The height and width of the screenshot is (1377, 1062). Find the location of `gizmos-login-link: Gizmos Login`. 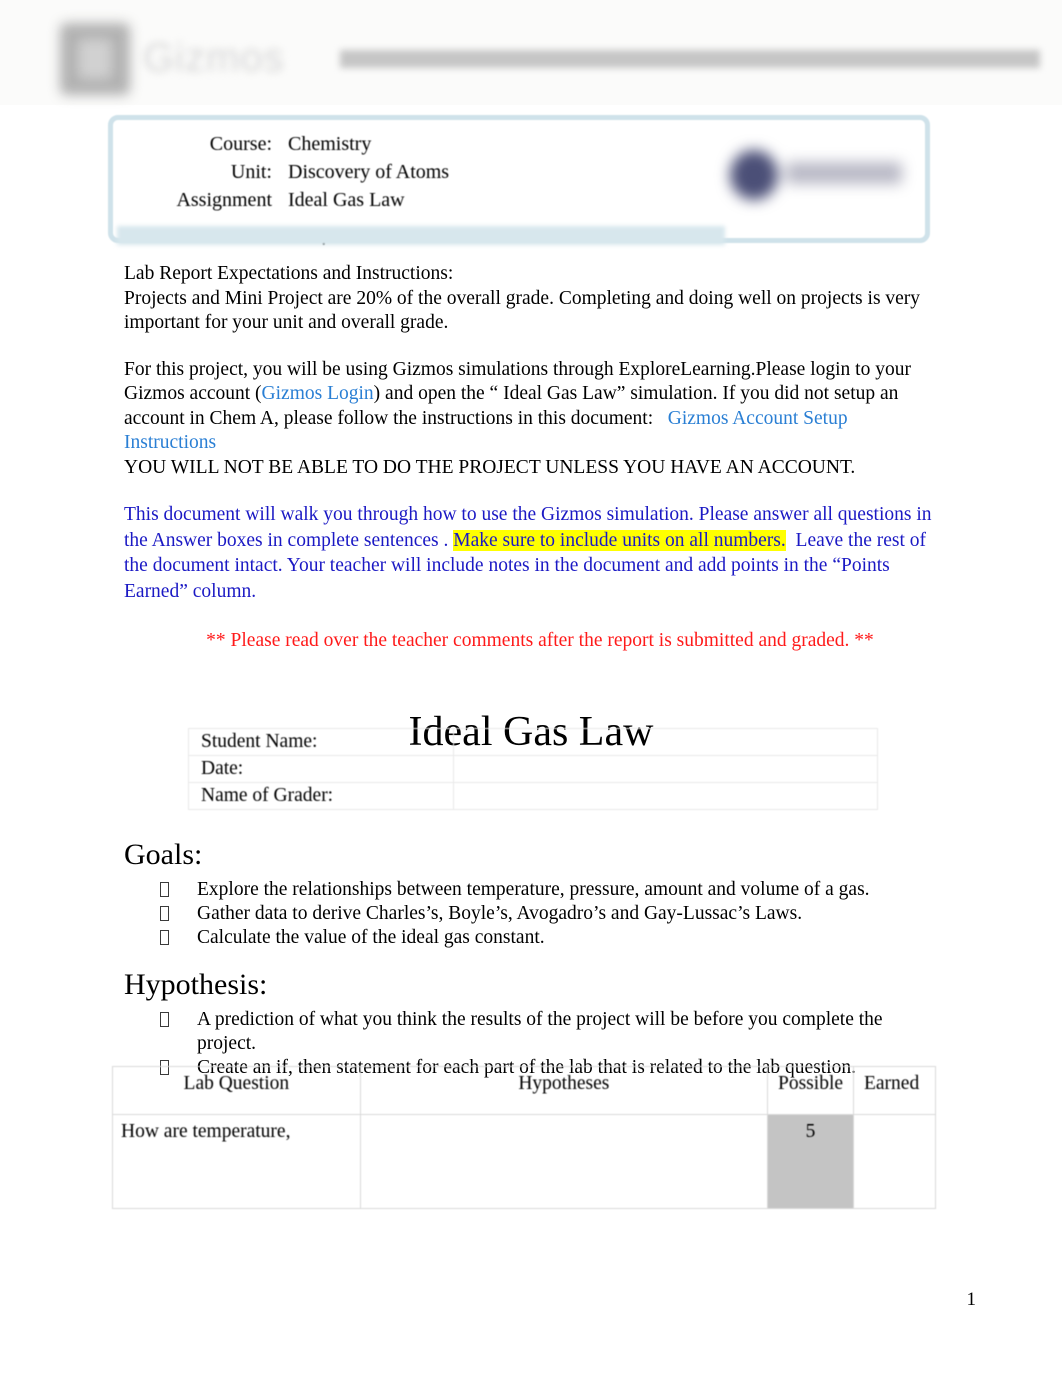

gizmos-login-link: Gizmos Login is located at coordinates (318, 393).